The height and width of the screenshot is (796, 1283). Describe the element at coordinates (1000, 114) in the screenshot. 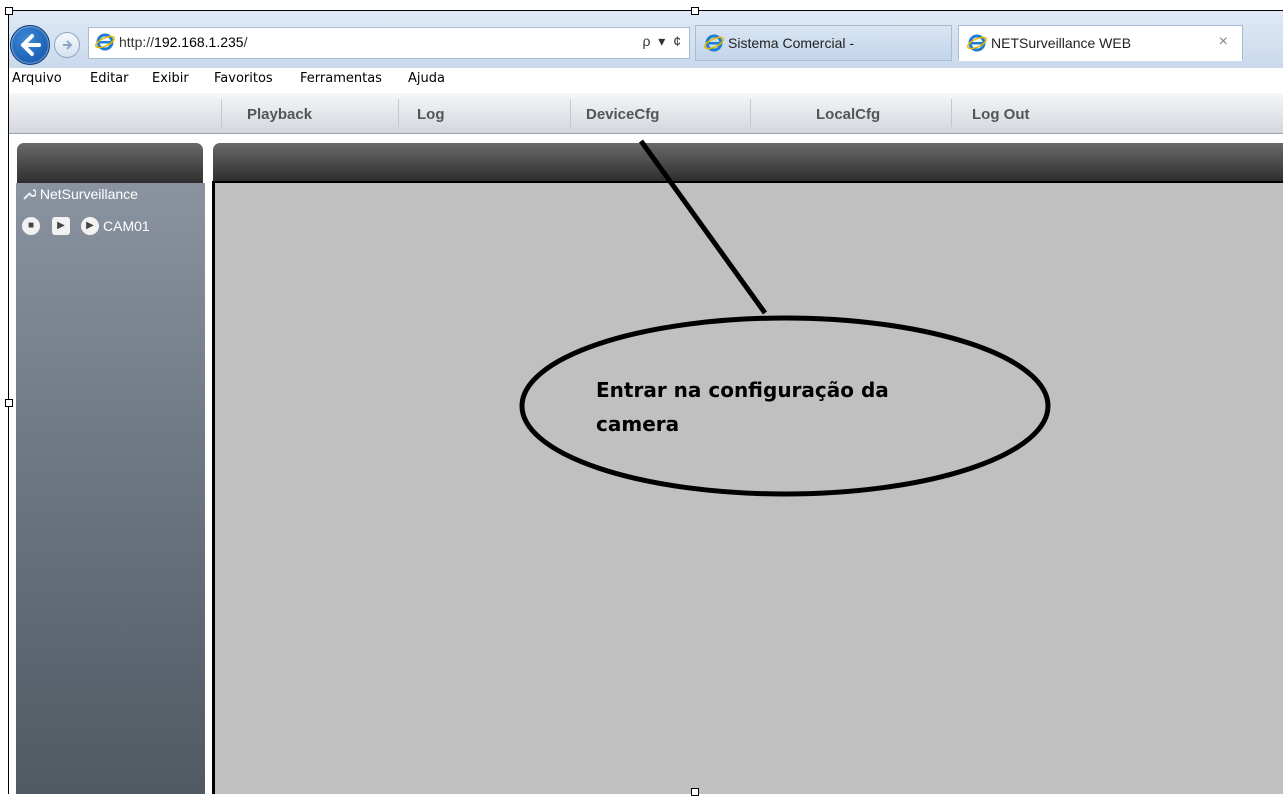

I see `nav-logout: Log Out` at that location.